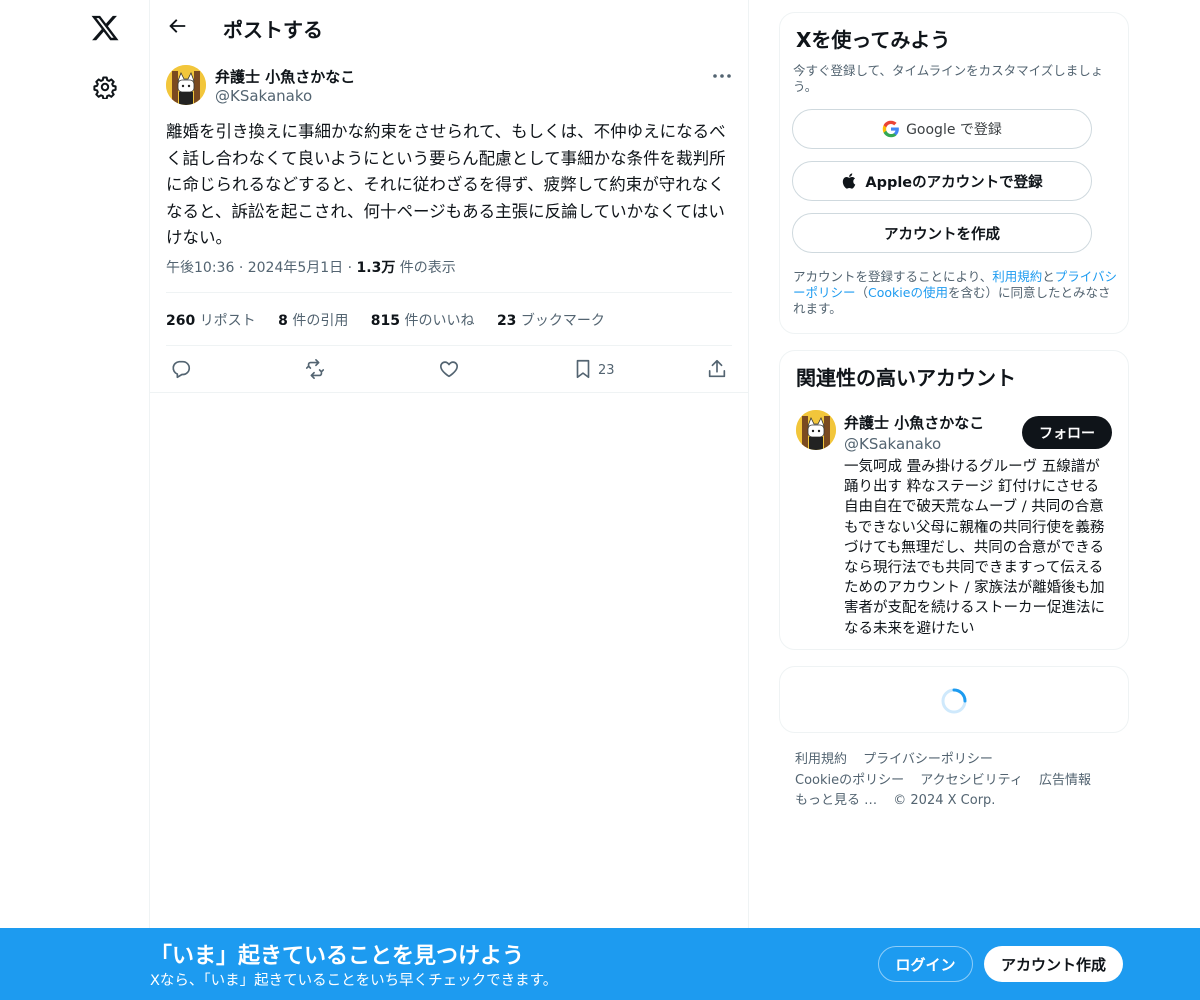  What do you see at coordinates (423, 321) in the screenshot?
I see `stat-likes: 815 件のいいね` at bounding box center [423, 321].